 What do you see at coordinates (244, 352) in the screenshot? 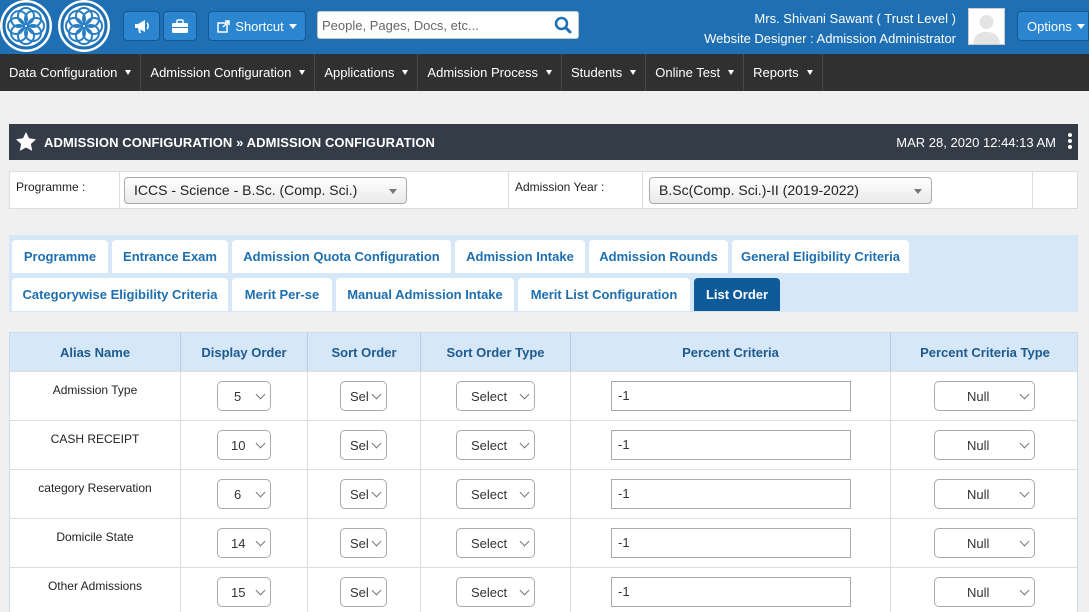
I see `col-display-order: Display Order` at bounding box center [244, 352].